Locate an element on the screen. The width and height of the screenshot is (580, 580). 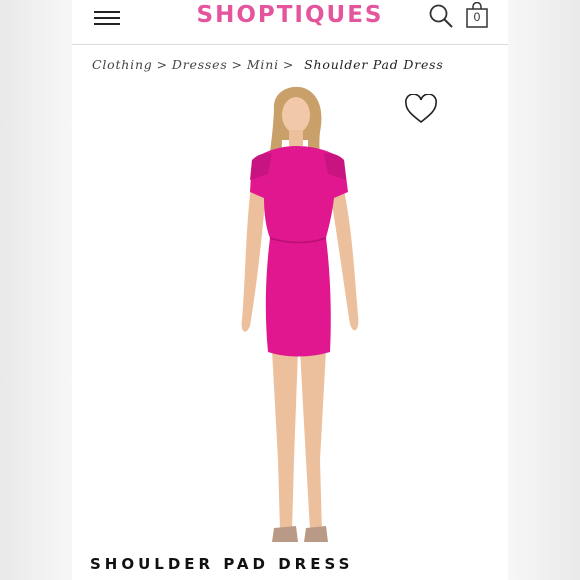
background-left is located at coordinates (36, 290).